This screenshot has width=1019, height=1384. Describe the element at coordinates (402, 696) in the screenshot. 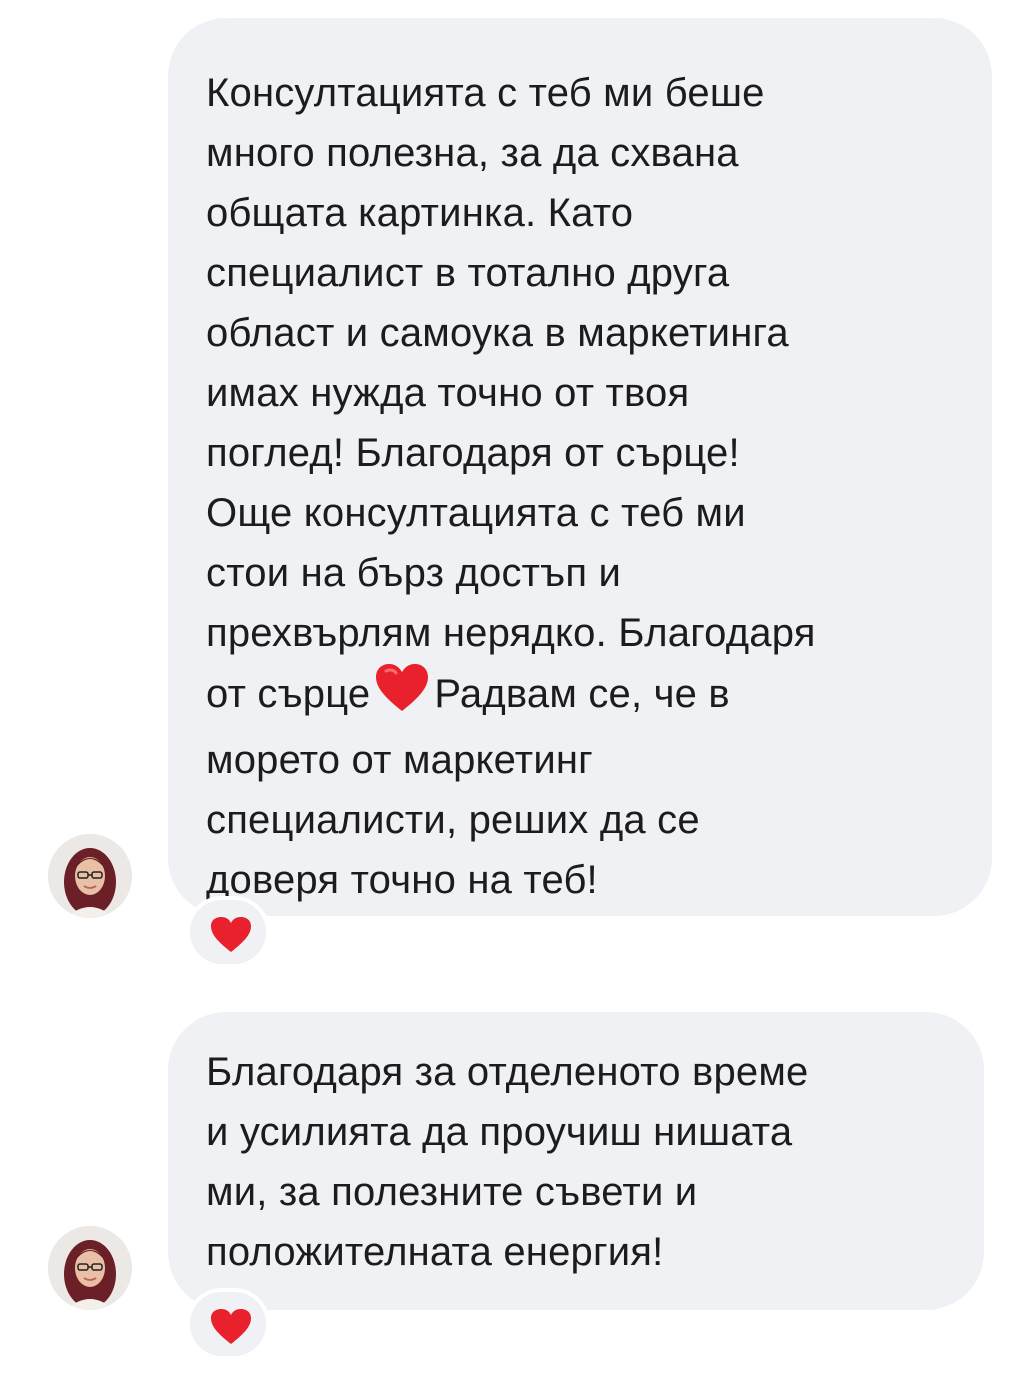

I see `heart-emoji-icon` at that location.